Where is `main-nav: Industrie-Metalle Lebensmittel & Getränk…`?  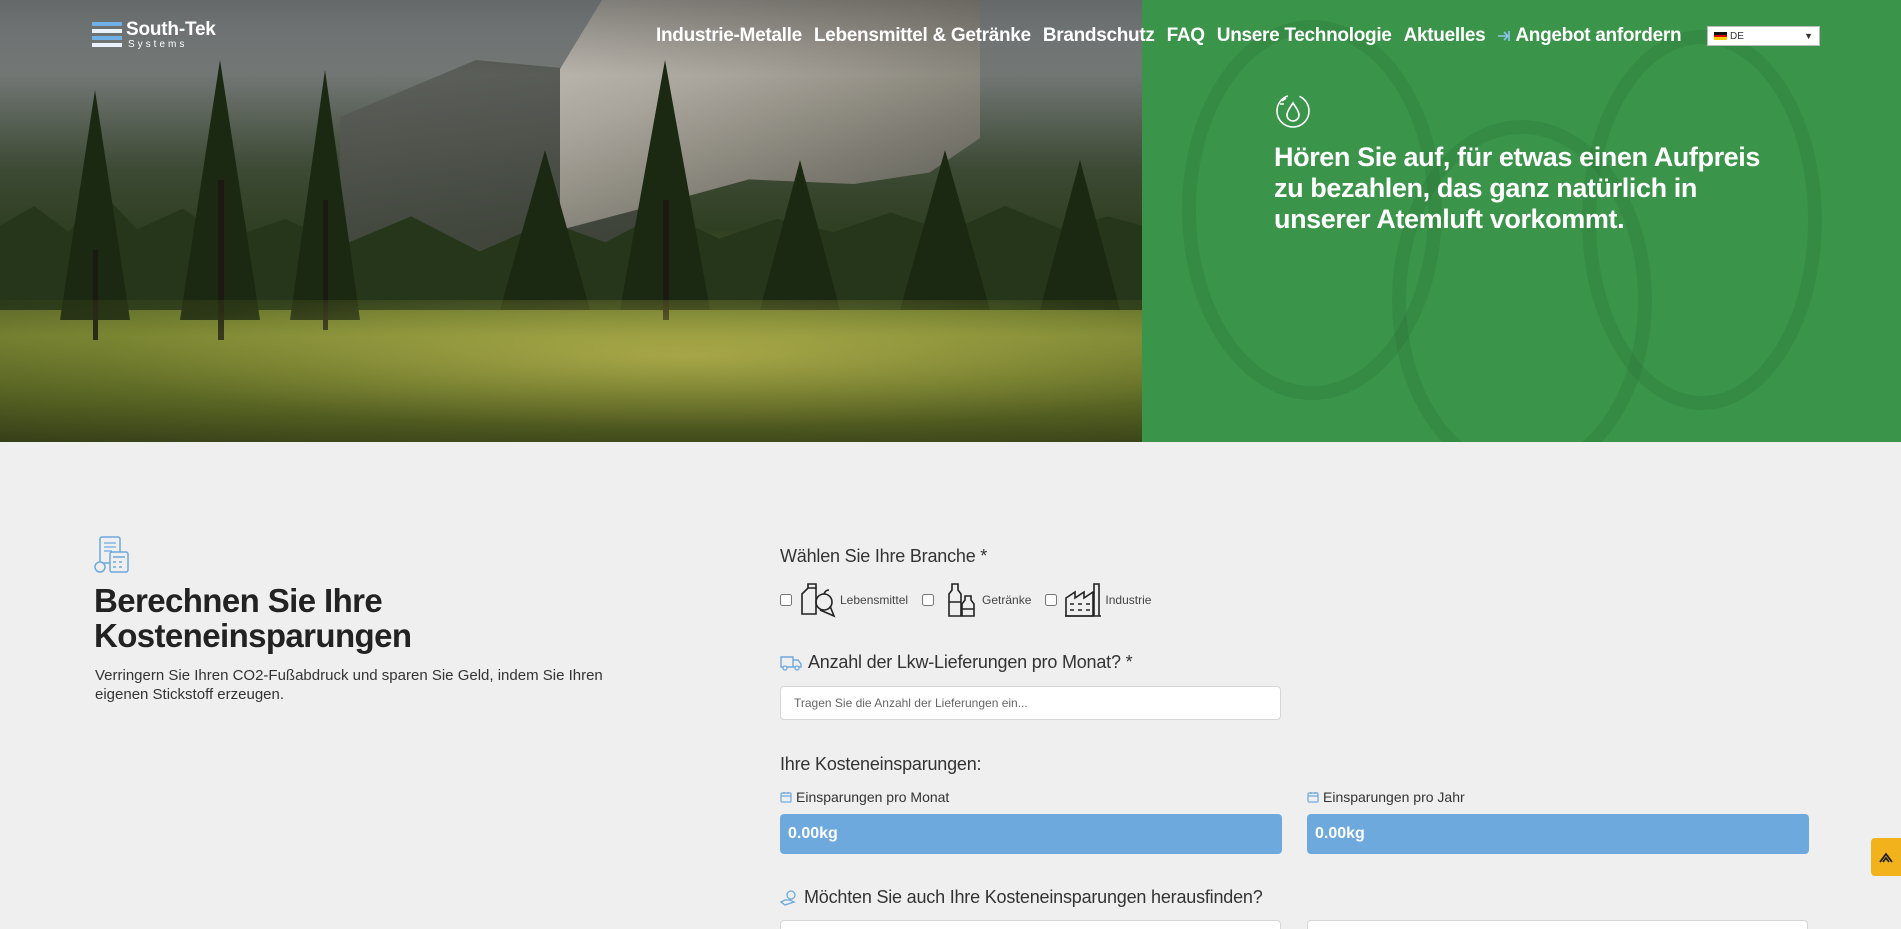 main-nav: Industrie-Metalle Lebensmittel & Getränk… is located at coordinates (1169, 36).